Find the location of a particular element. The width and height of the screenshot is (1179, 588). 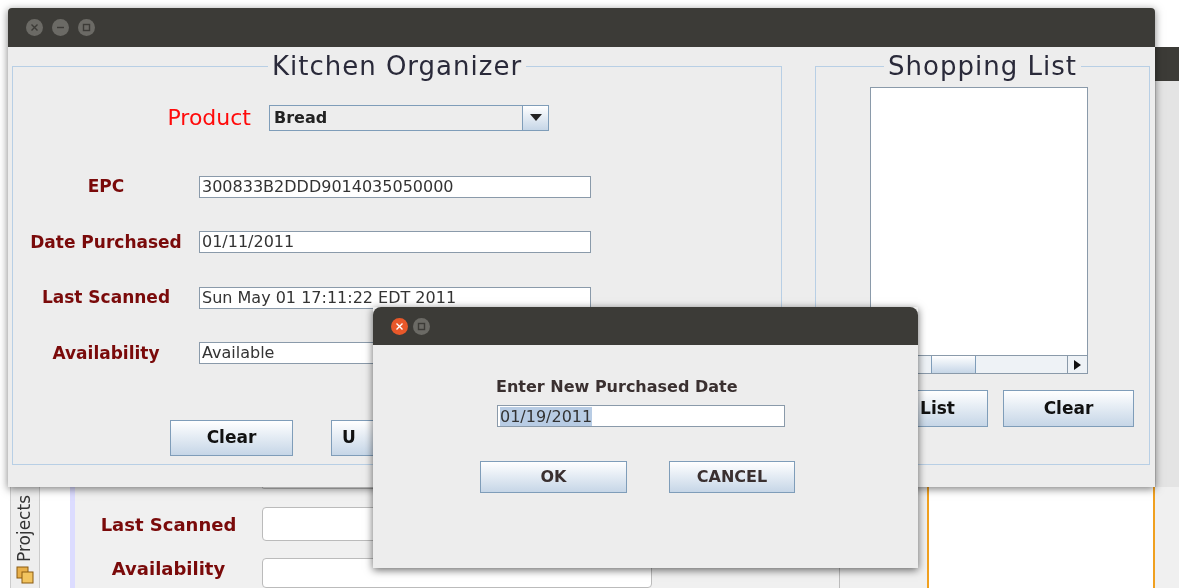

projects-tab: Projects is located at coordinates (25, 537).